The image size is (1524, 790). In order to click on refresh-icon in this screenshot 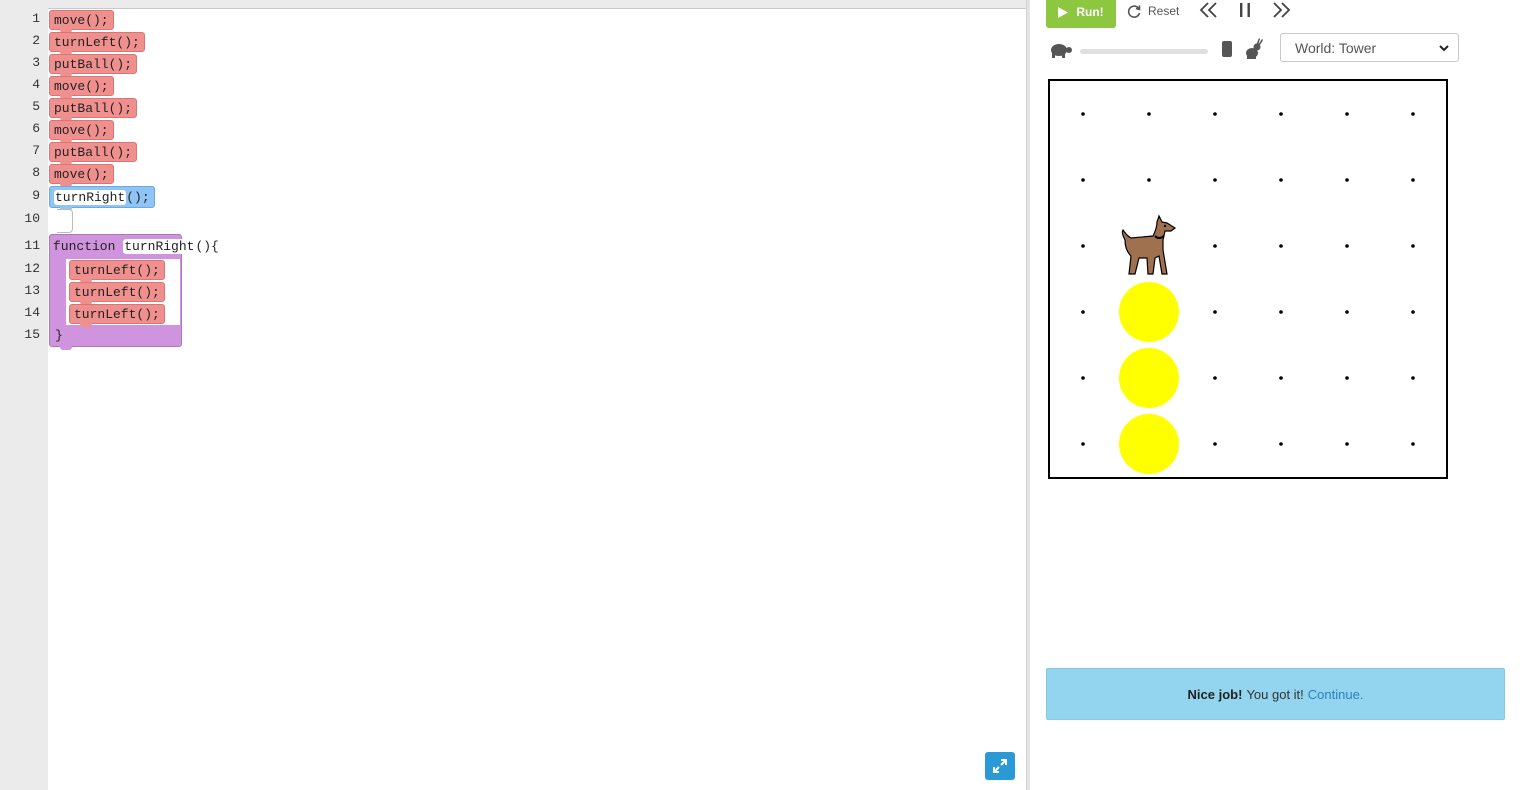, I will do `click(1134, 11)`.